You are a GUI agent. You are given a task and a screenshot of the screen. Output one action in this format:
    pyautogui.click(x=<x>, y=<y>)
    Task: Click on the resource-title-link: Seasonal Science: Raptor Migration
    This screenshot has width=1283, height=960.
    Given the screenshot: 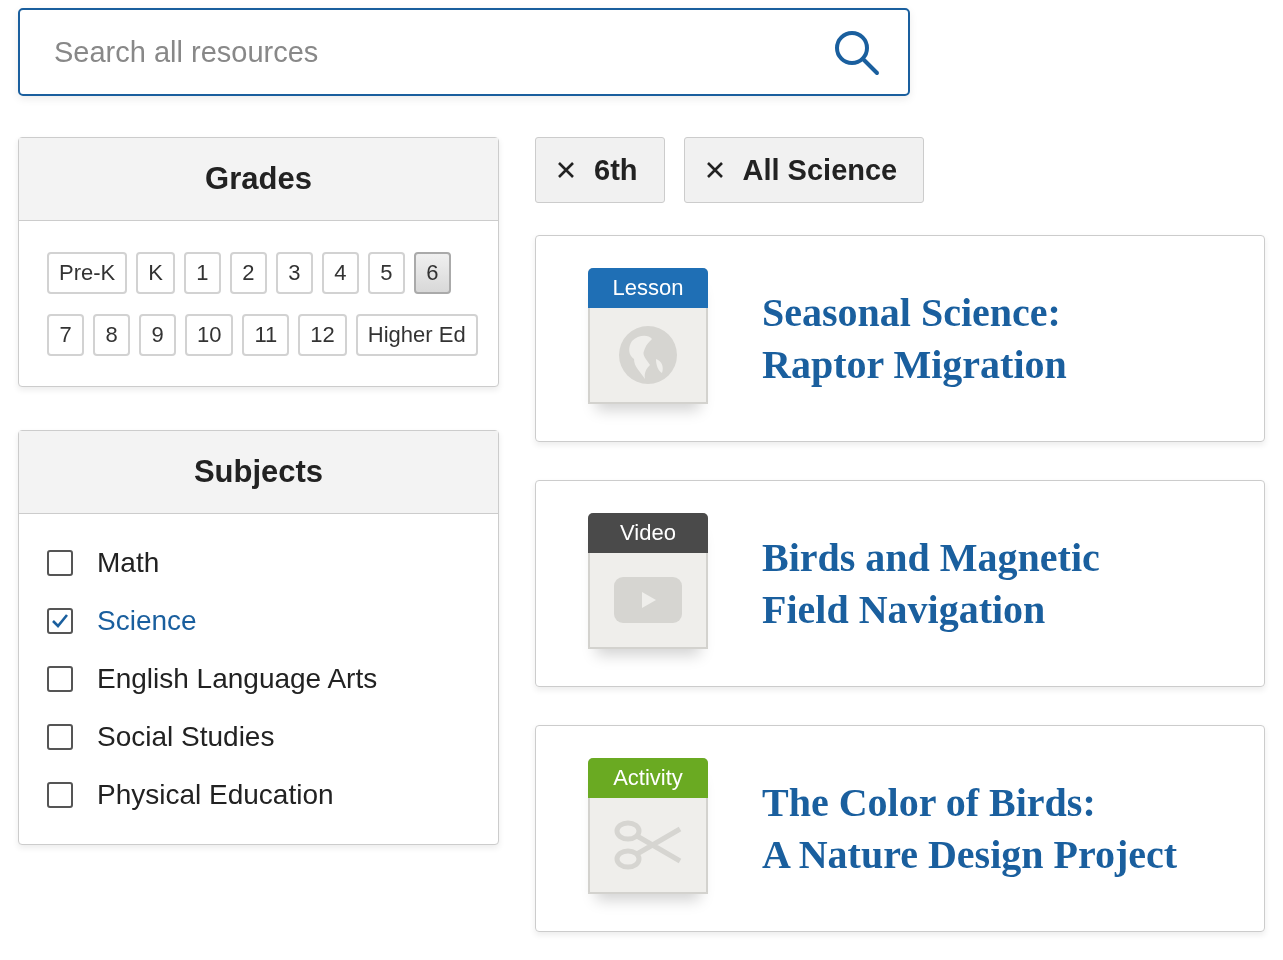 What is the action you would take?
    pyautogui.click(x=914, y=338)
    